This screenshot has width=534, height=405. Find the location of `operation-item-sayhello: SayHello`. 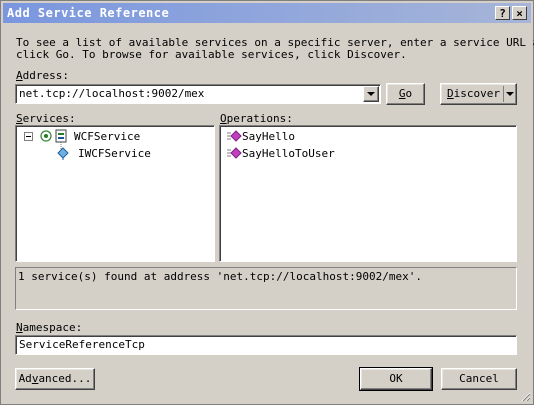

operation-item-sayhello: SayHello is located at coordinates (268, 136).